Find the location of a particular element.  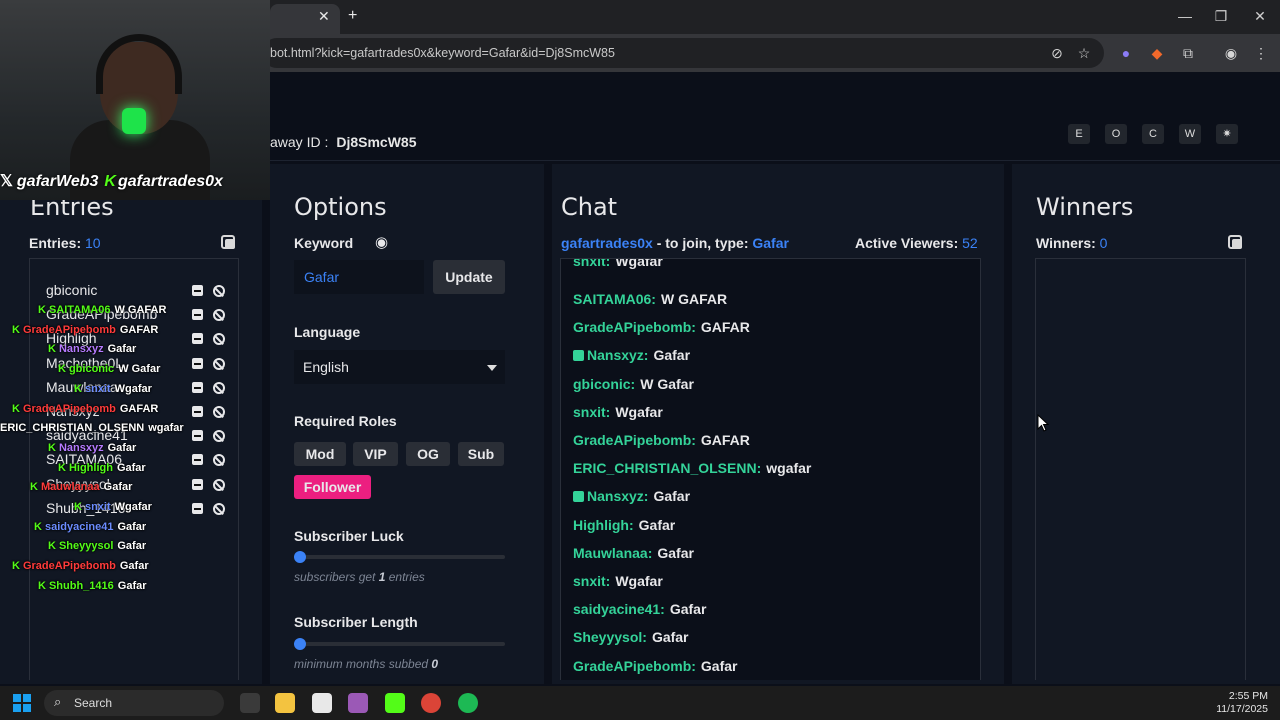

active-viewers-label: Active Viewers: is located at coordinates (907, 243).